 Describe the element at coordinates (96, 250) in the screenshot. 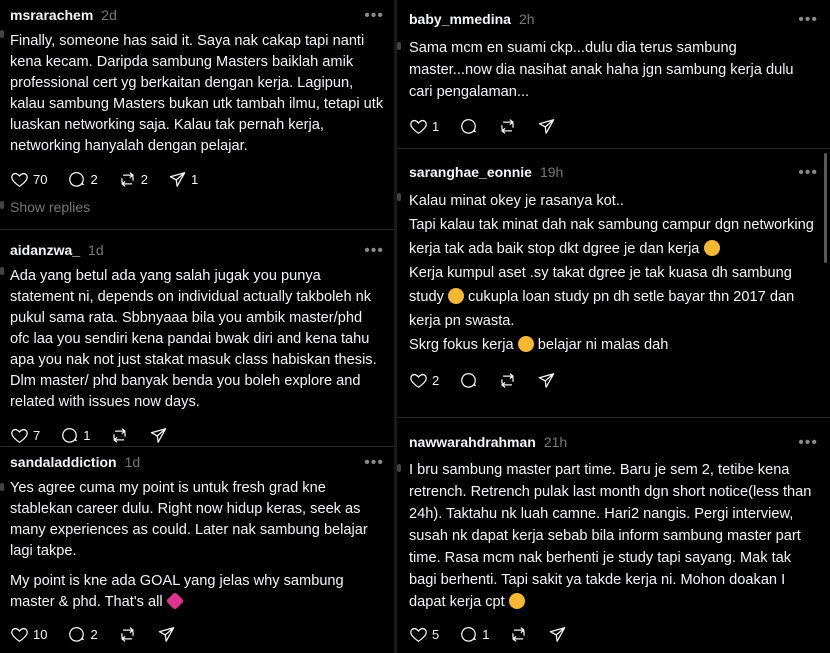

I see `timestamp: 1d` at that location.